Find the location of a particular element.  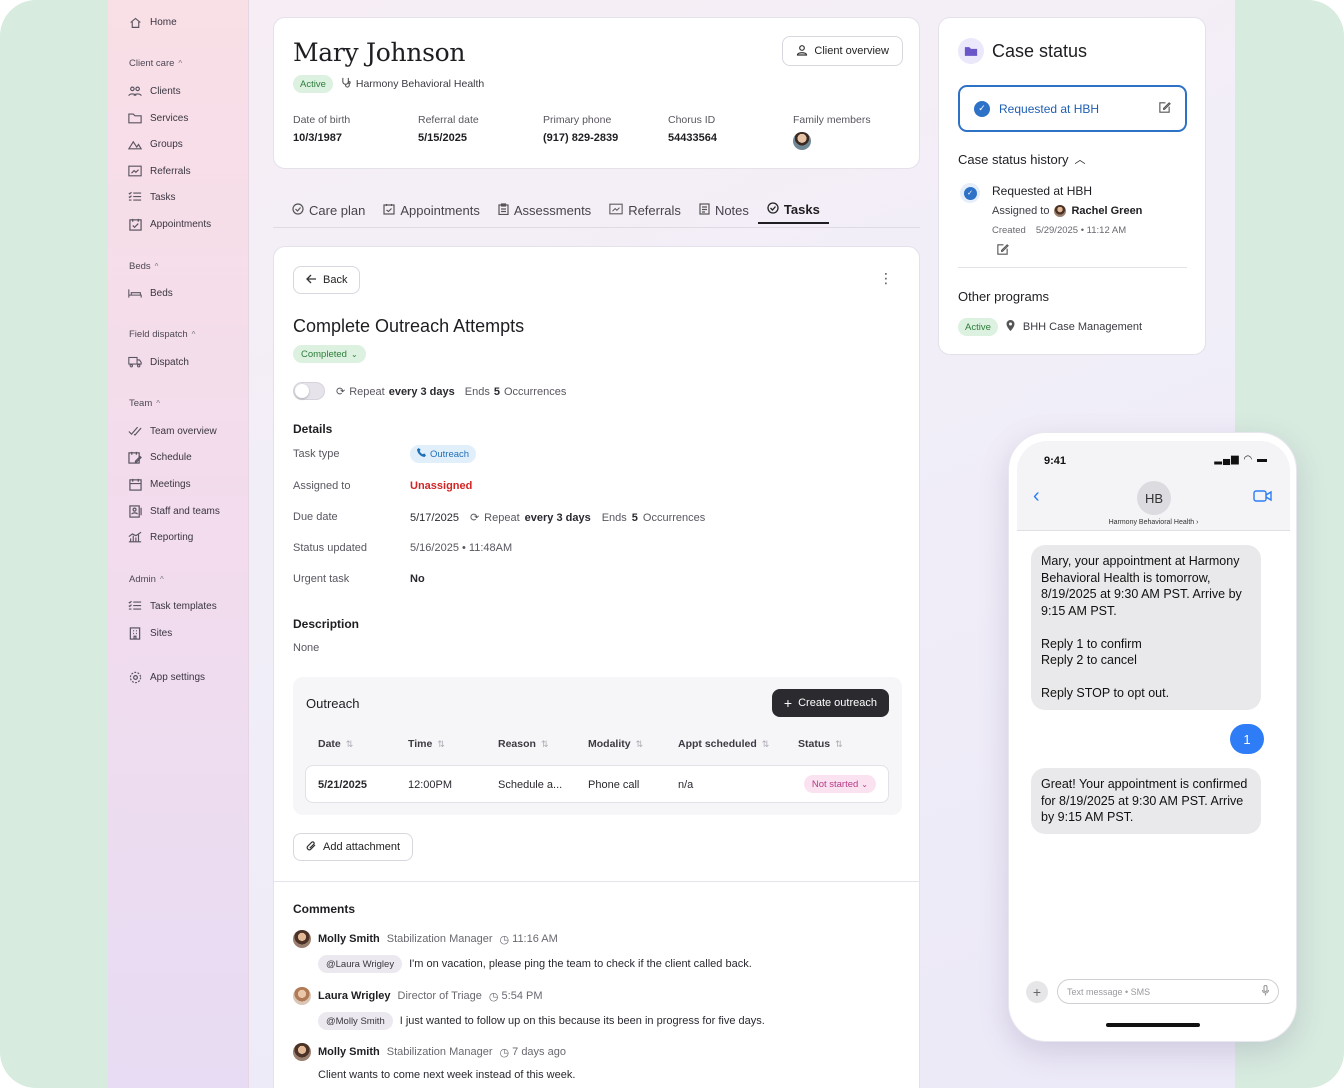

back-button: Back is located at coordinates (327, 280).